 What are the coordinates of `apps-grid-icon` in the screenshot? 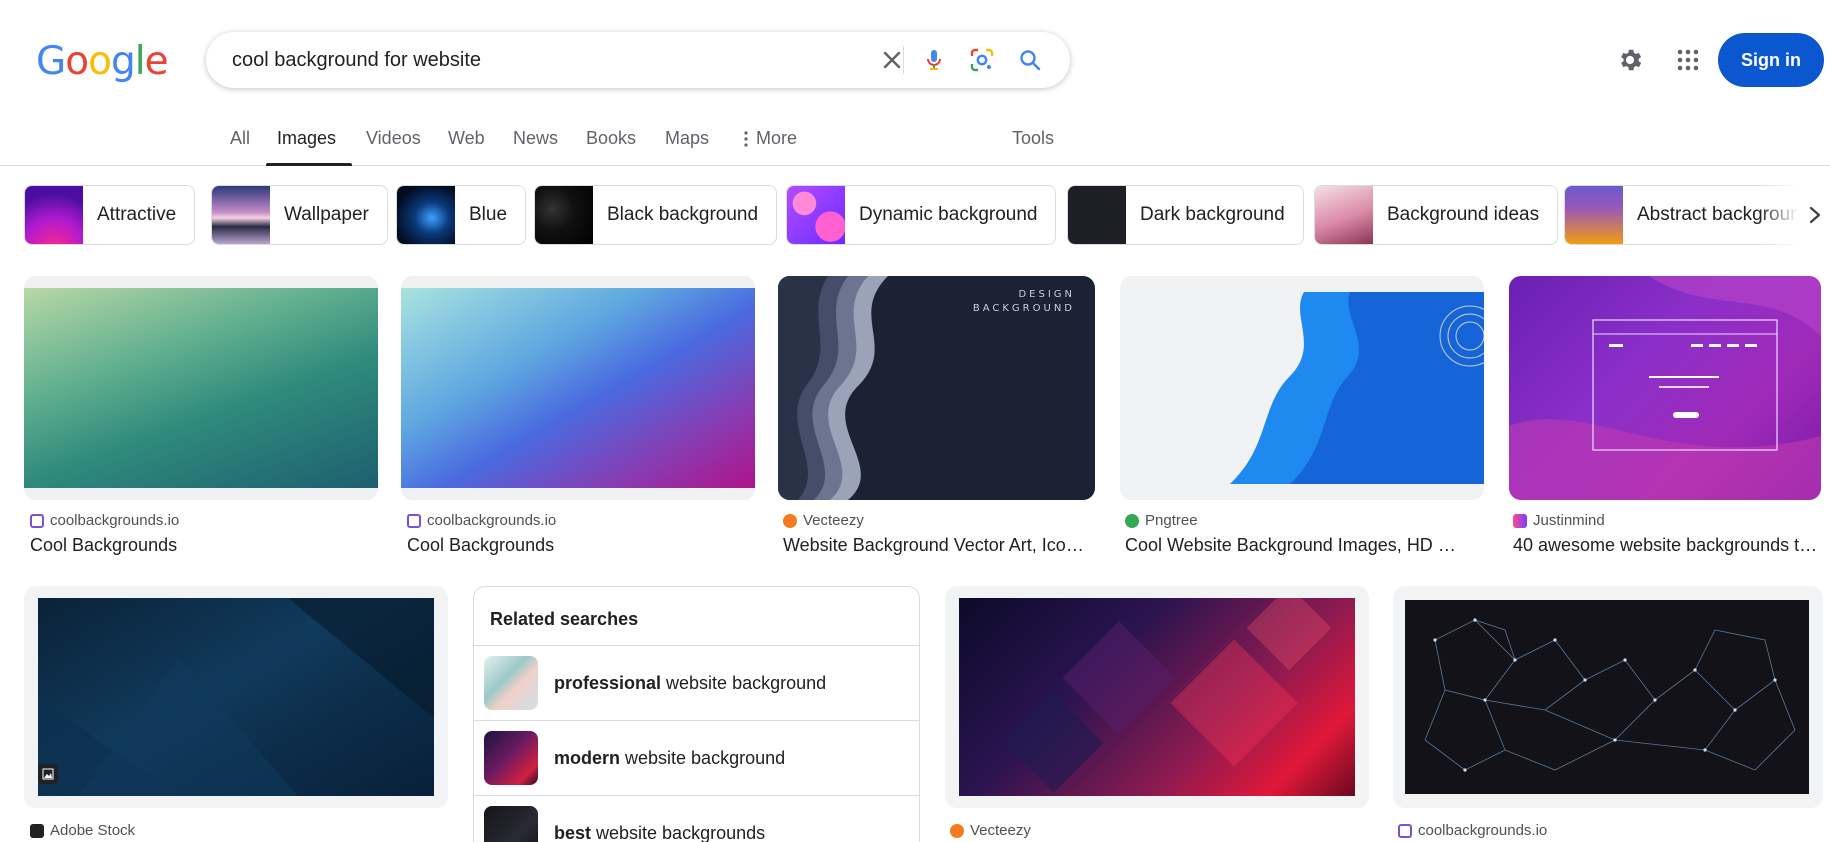 It's located at (1688, 60).